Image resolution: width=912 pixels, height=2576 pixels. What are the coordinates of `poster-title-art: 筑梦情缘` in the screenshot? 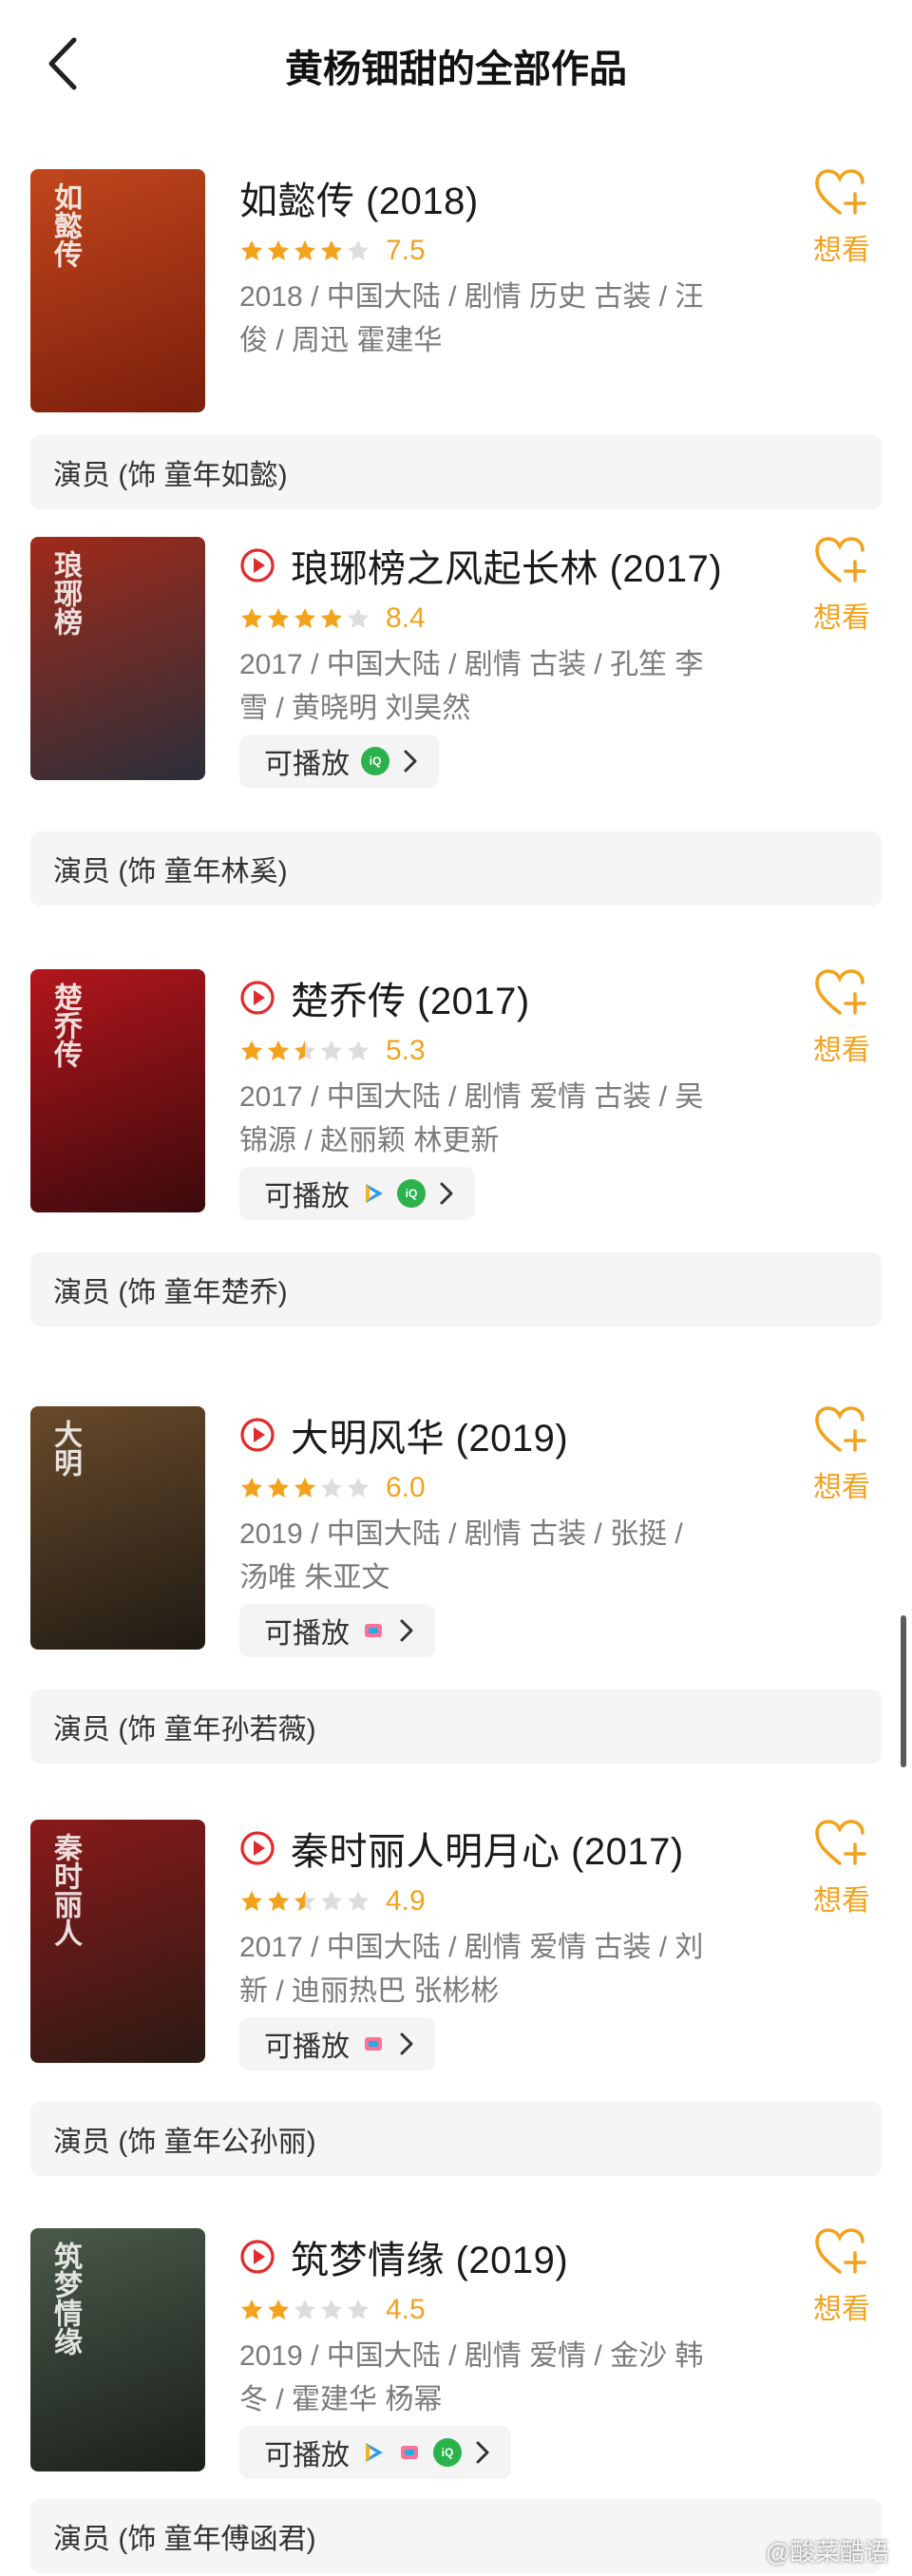 It's located at (65, 2299).